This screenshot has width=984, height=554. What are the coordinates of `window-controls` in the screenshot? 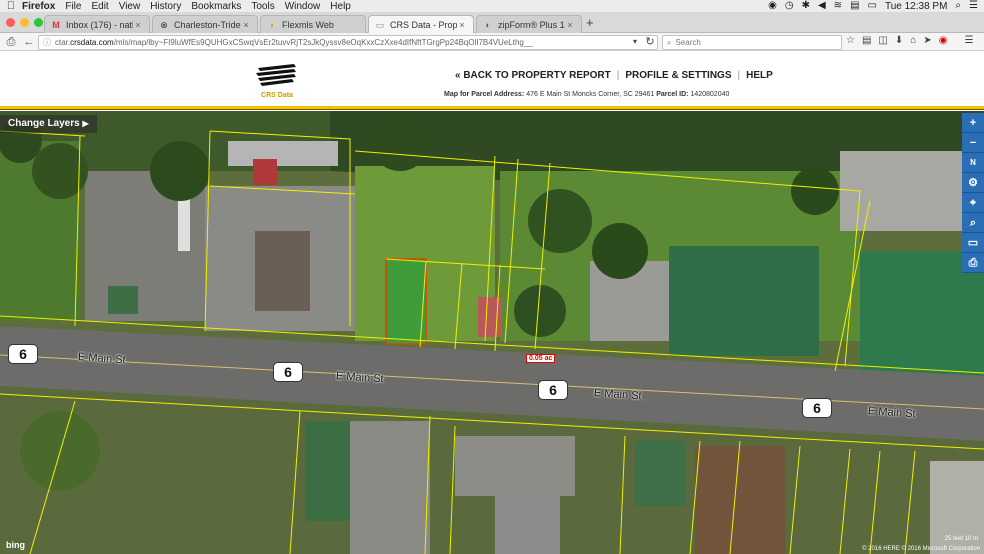 It's located at (24, 22).